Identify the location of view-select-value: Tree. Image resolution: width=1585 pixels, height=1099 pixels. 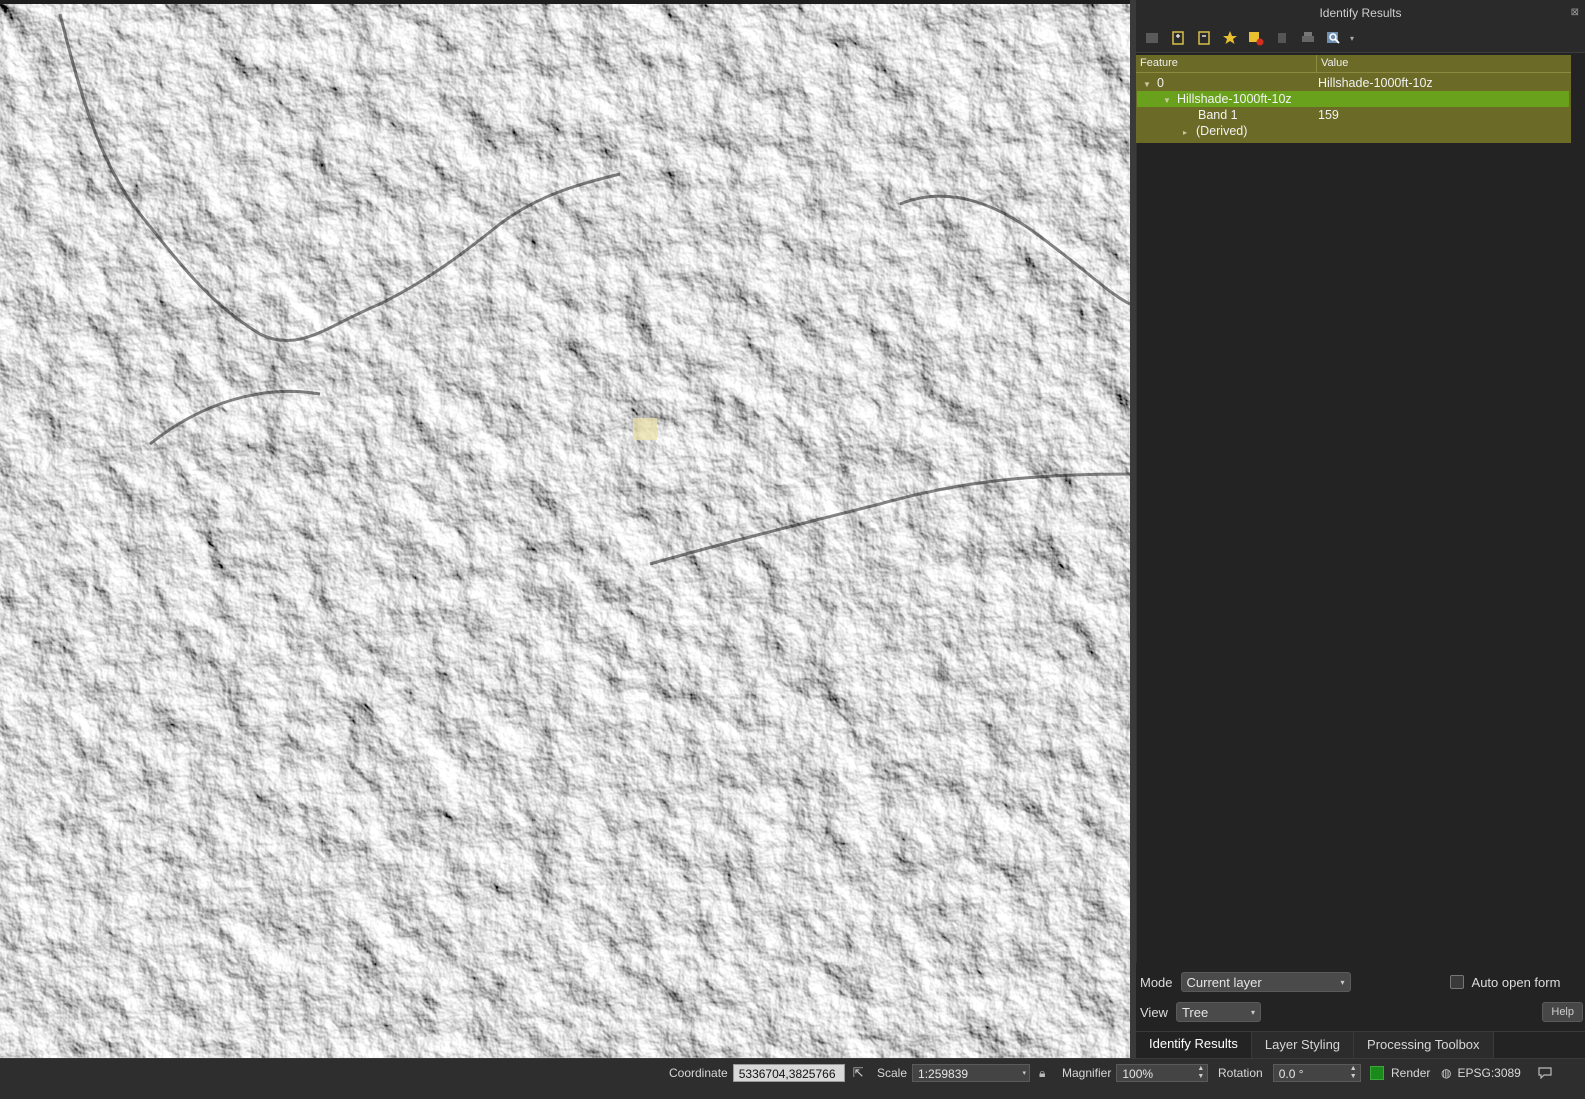
(1195, 1012).